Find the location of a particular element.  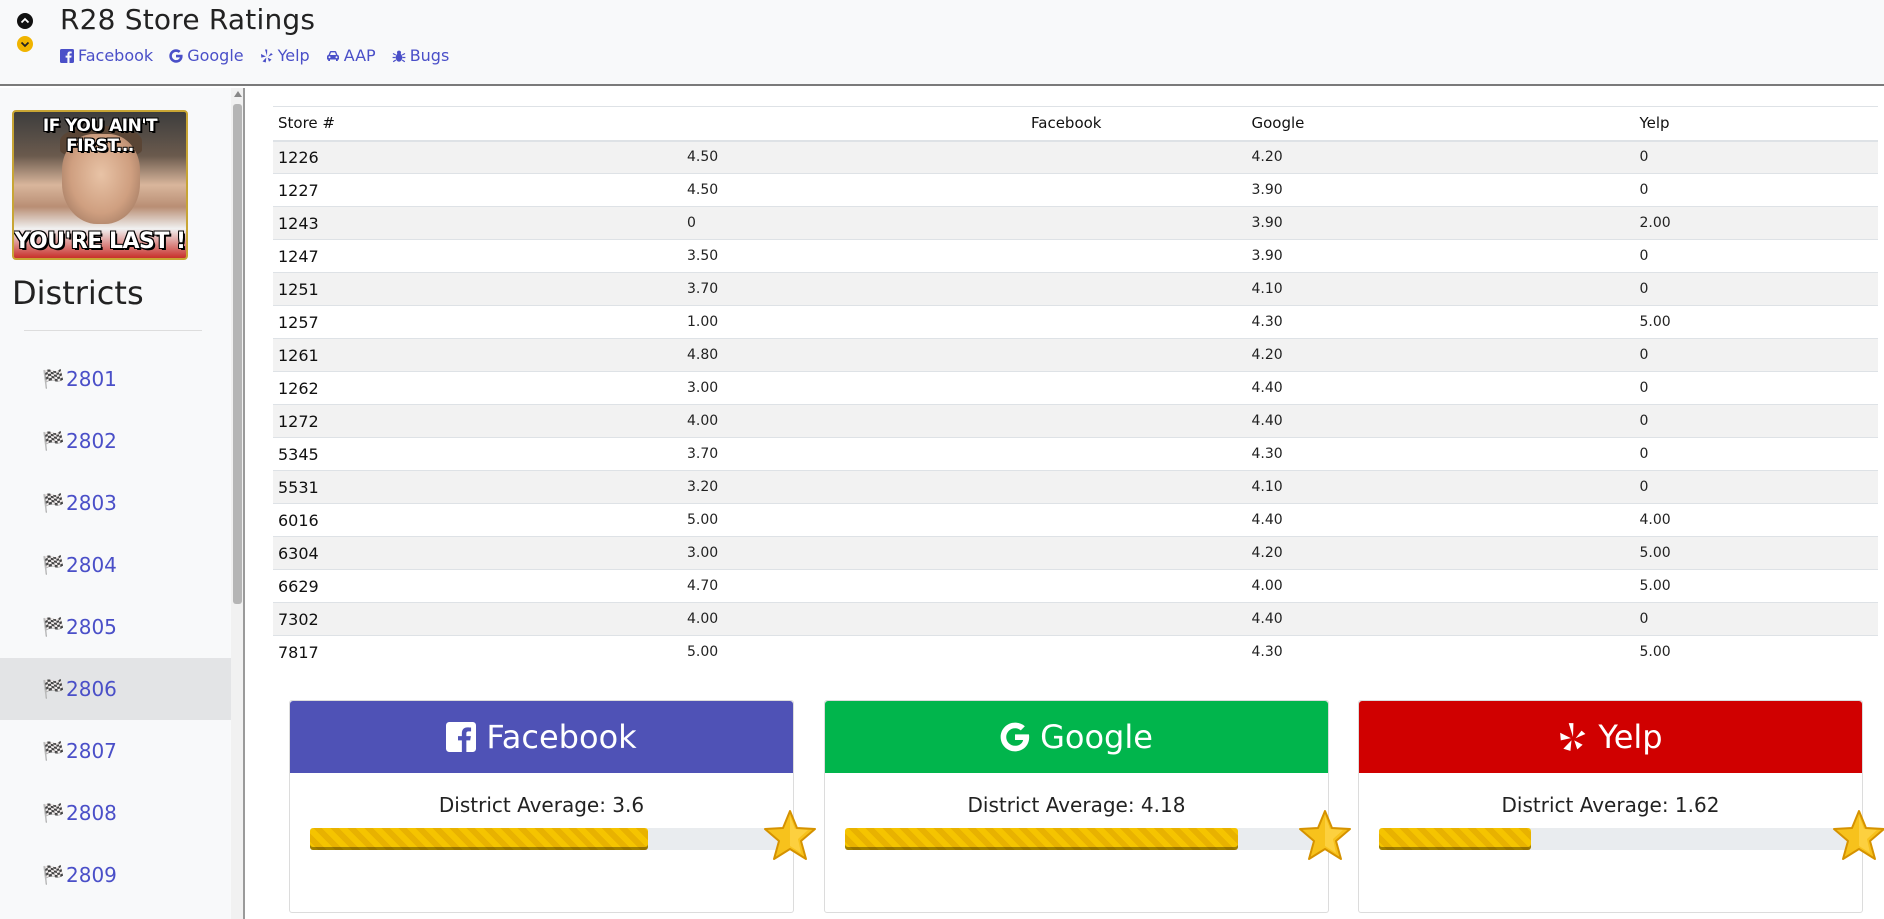

store-number-cell: 1261 is located at coordinates (453, 355).